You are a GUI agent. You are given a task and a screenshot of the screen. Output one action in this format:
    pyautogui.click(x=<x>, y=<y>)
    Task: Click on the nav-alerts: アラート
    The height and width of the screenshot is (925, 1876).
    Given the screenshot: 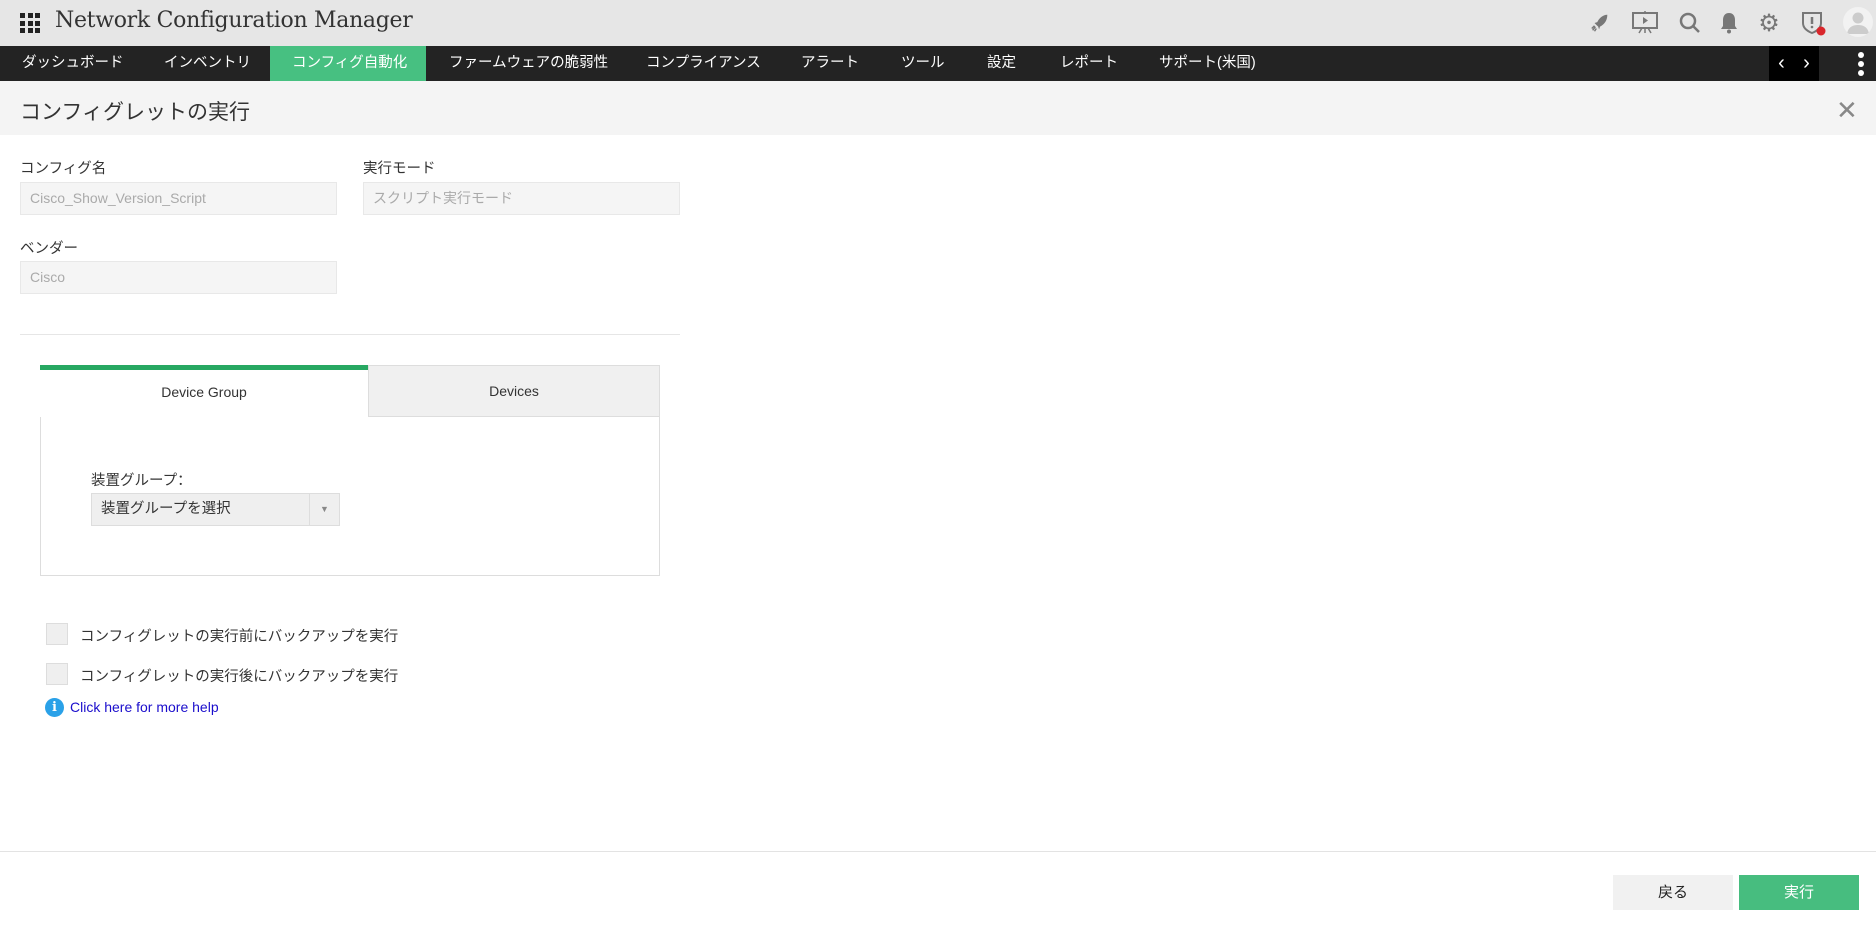 What is the action you would take?
    pyautogui.click(x=830, y=63)
    